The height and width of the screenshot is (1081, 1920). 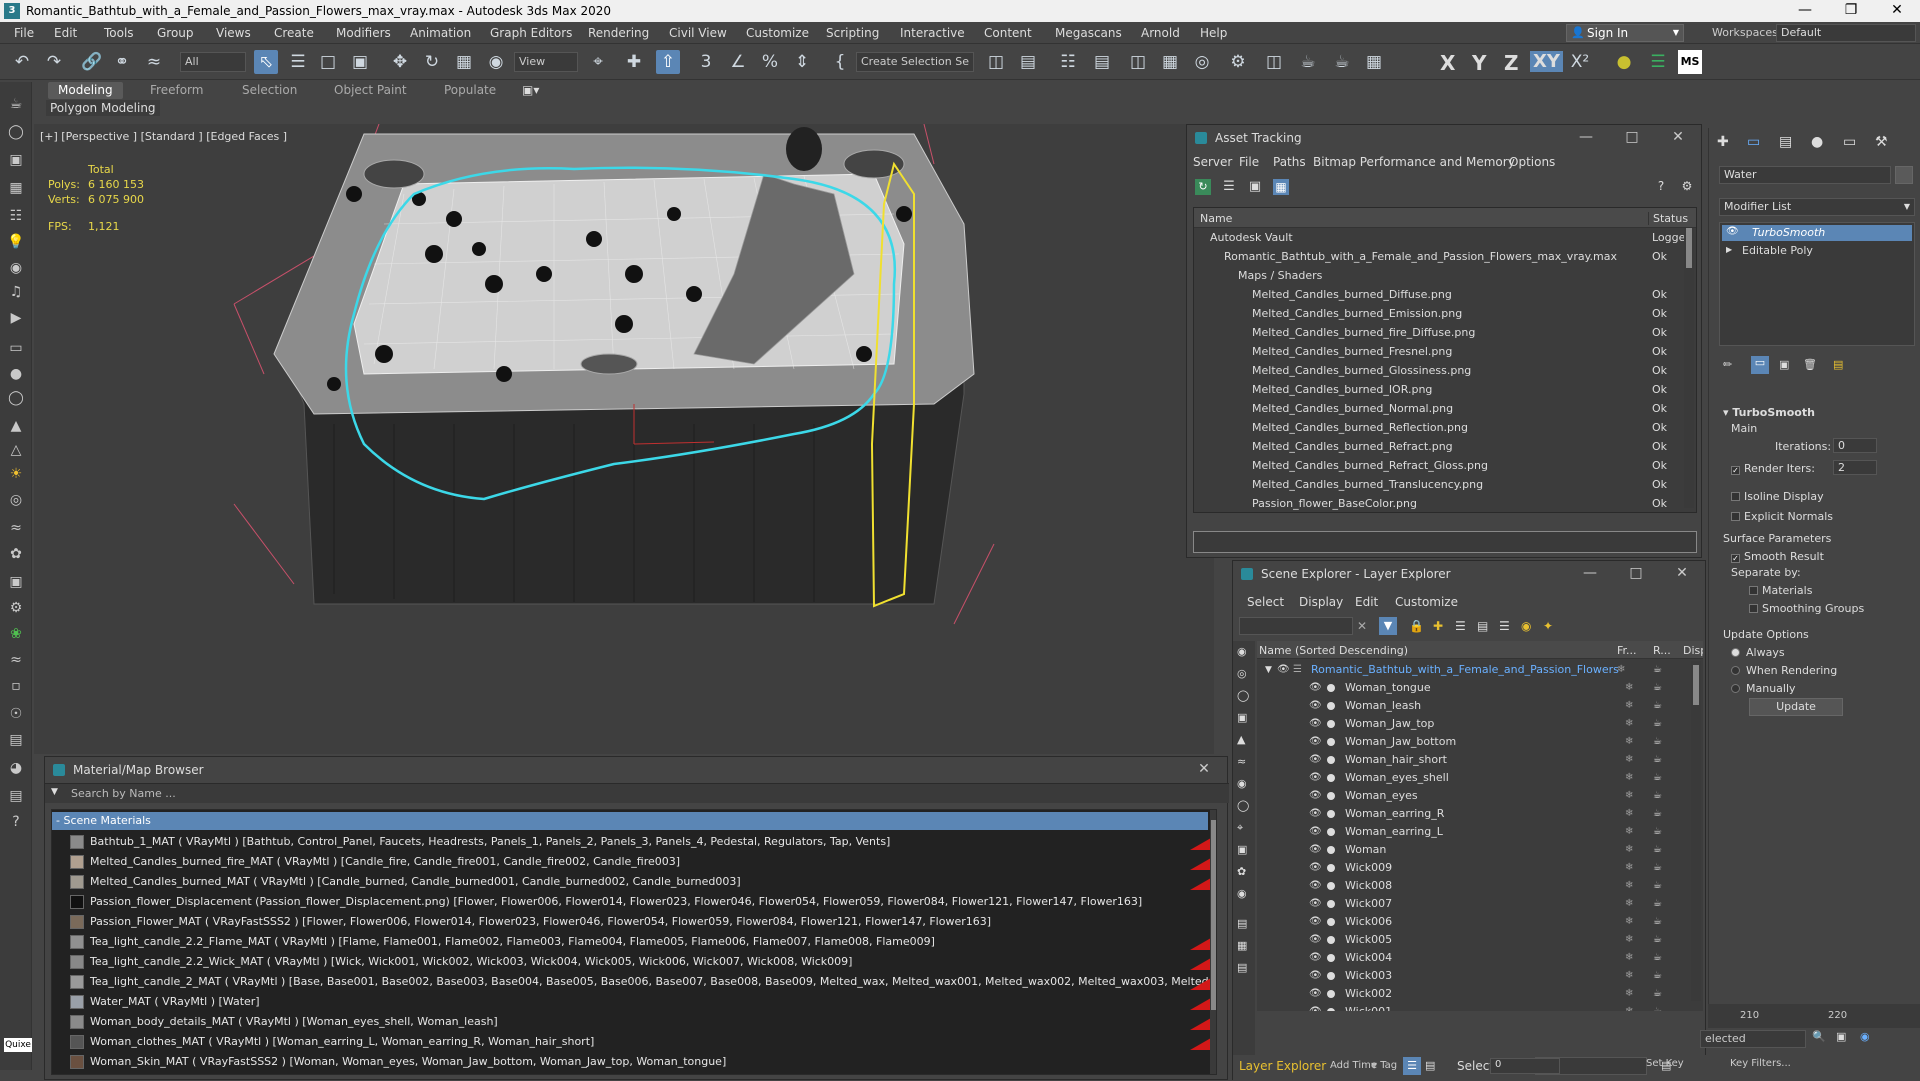 What do you see at coordinates (1777, 496) in the screenshot?
I see `isoline-display-checkbox: Isoline Display` at bounding box center [1777, 496].